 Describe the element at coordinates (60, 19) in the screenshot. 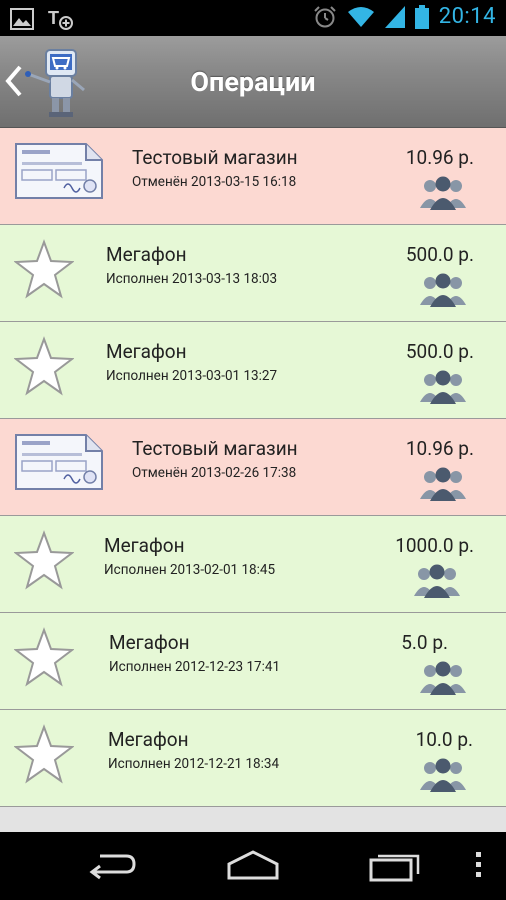

I see `text-plus-icon: T` at that location.